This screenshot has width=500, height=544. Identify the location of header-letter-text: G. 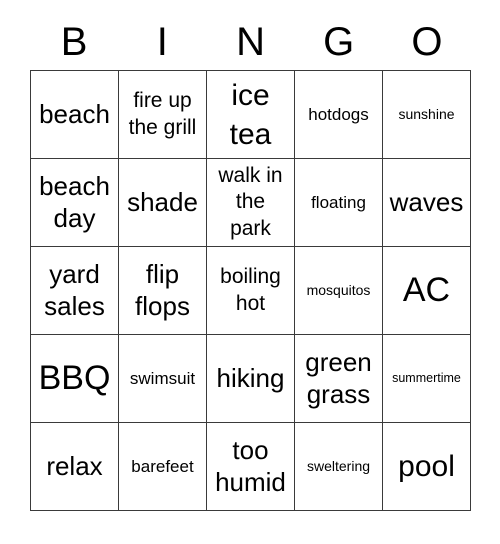
(339, 42).